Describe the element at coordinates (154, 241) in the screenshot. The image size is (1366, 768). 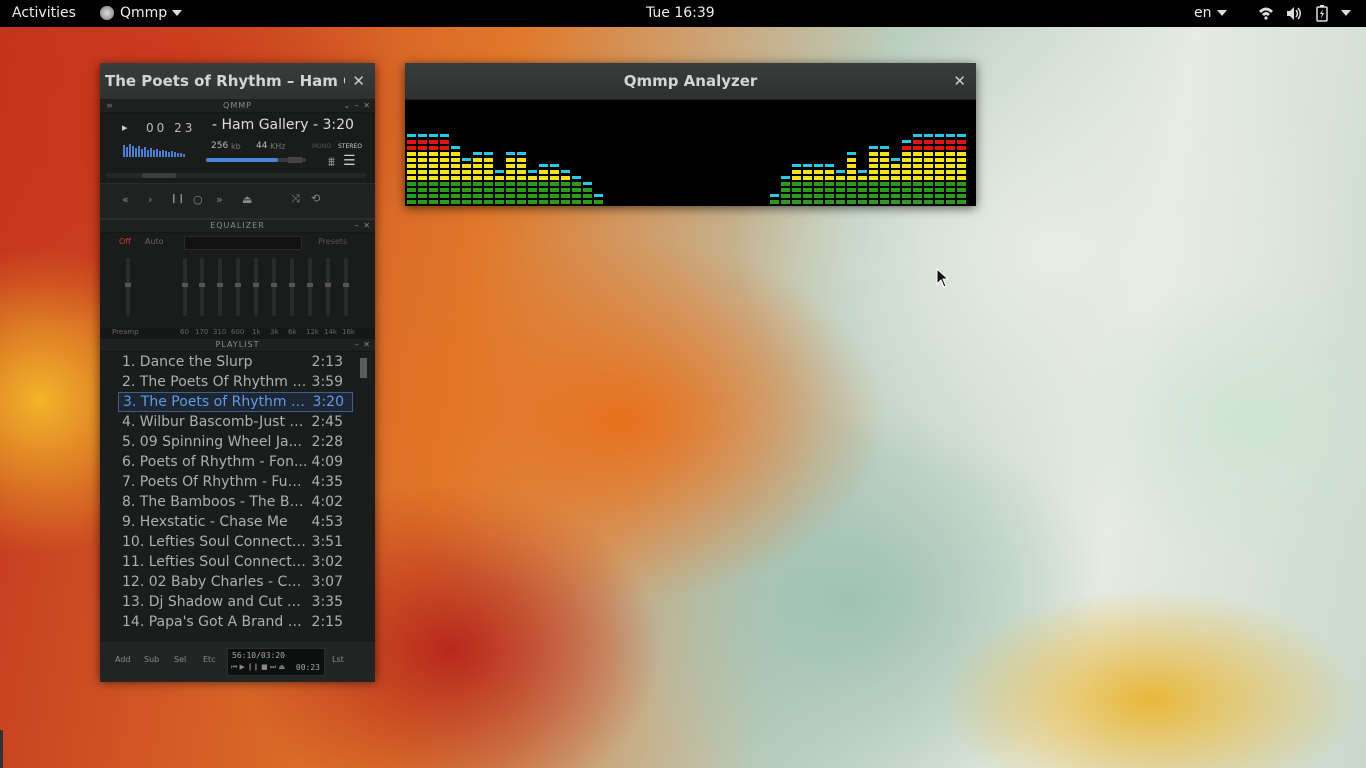
I see `eq-auto-toggle: Auto` at that location.